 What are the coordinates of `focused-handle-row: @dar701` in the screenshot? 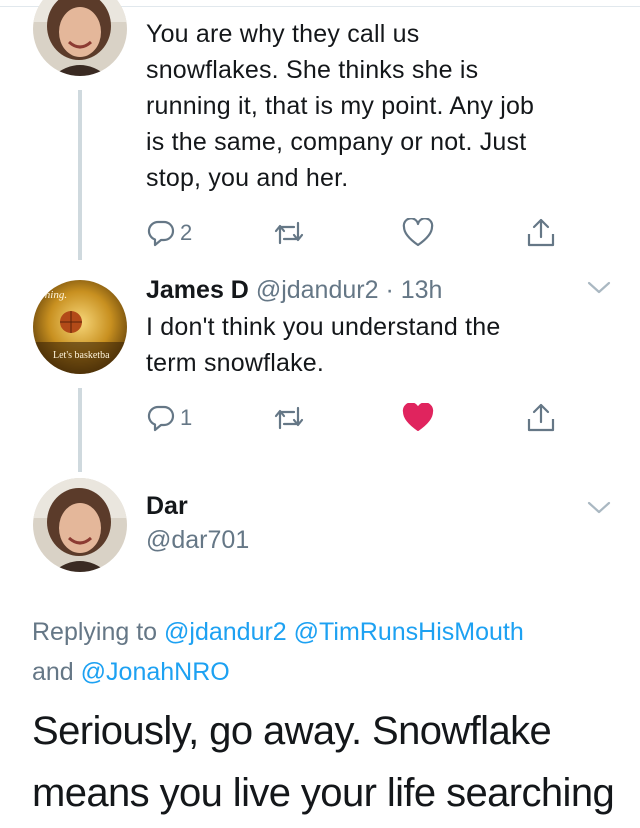 It's located at (197, 540).